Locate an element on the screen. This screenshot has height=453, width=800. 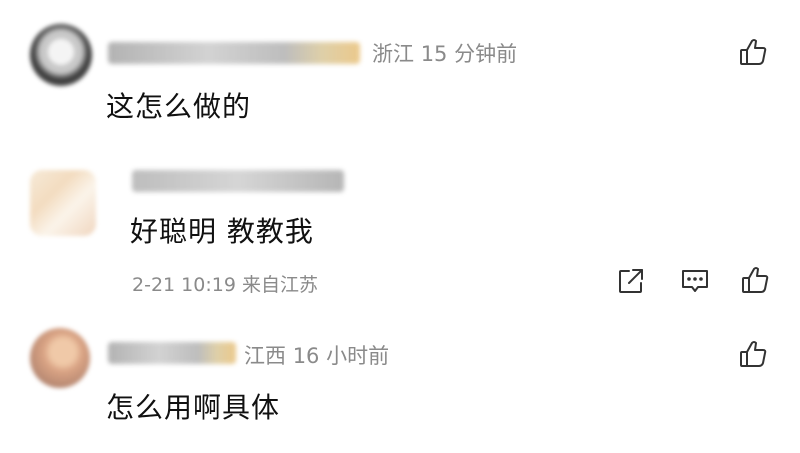
comment-meta: 浙江 15 分钟前 is located at coordinates (444, 53).